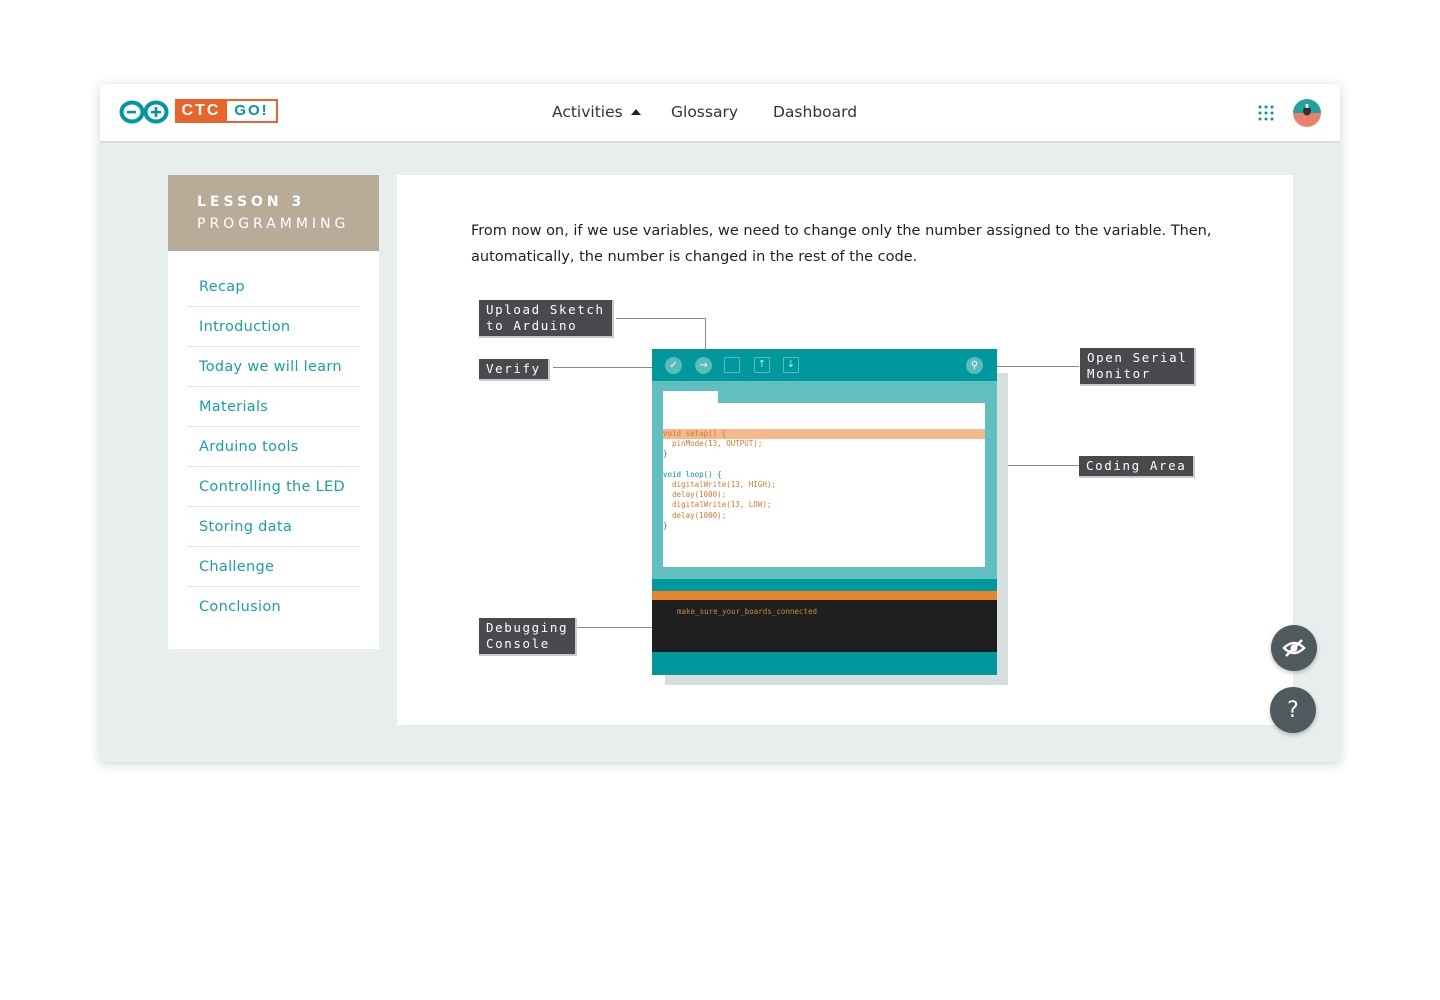  What do you see at coordinates (705, 334) in the screenshot?
I see `upload-connector-line-v` at bounding box center [705, 334].